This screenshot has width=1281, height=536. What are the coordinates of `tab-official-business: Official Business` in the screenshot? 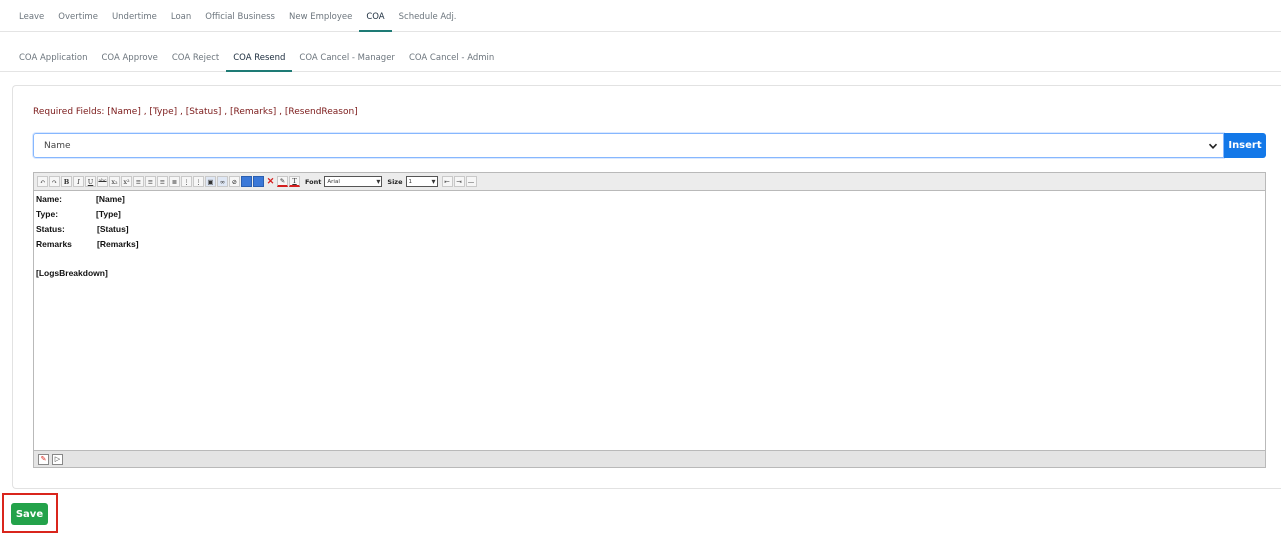 It's located at (240, 16).